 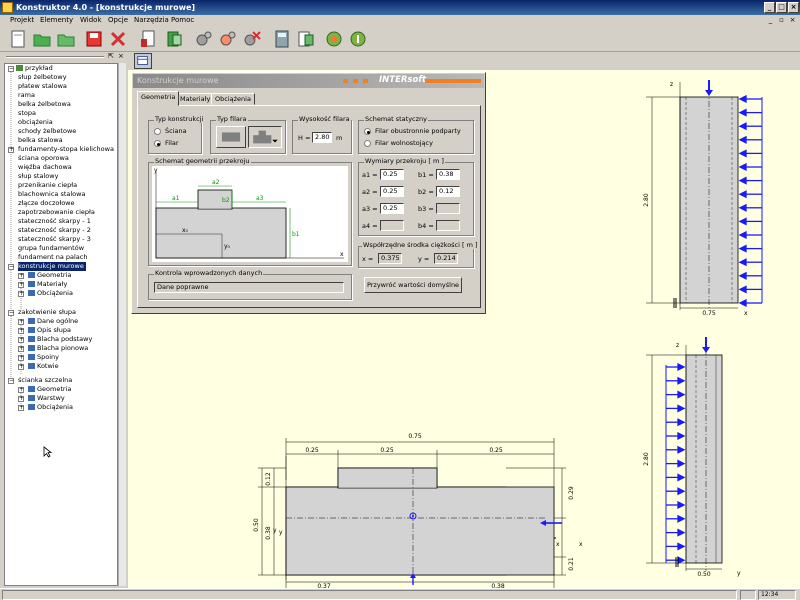 What do you see at coordinates (66, 149) in the screenshot?
I see `tree-item: fundamenty-stopa kielichowa` at bounding box center [66, 149].